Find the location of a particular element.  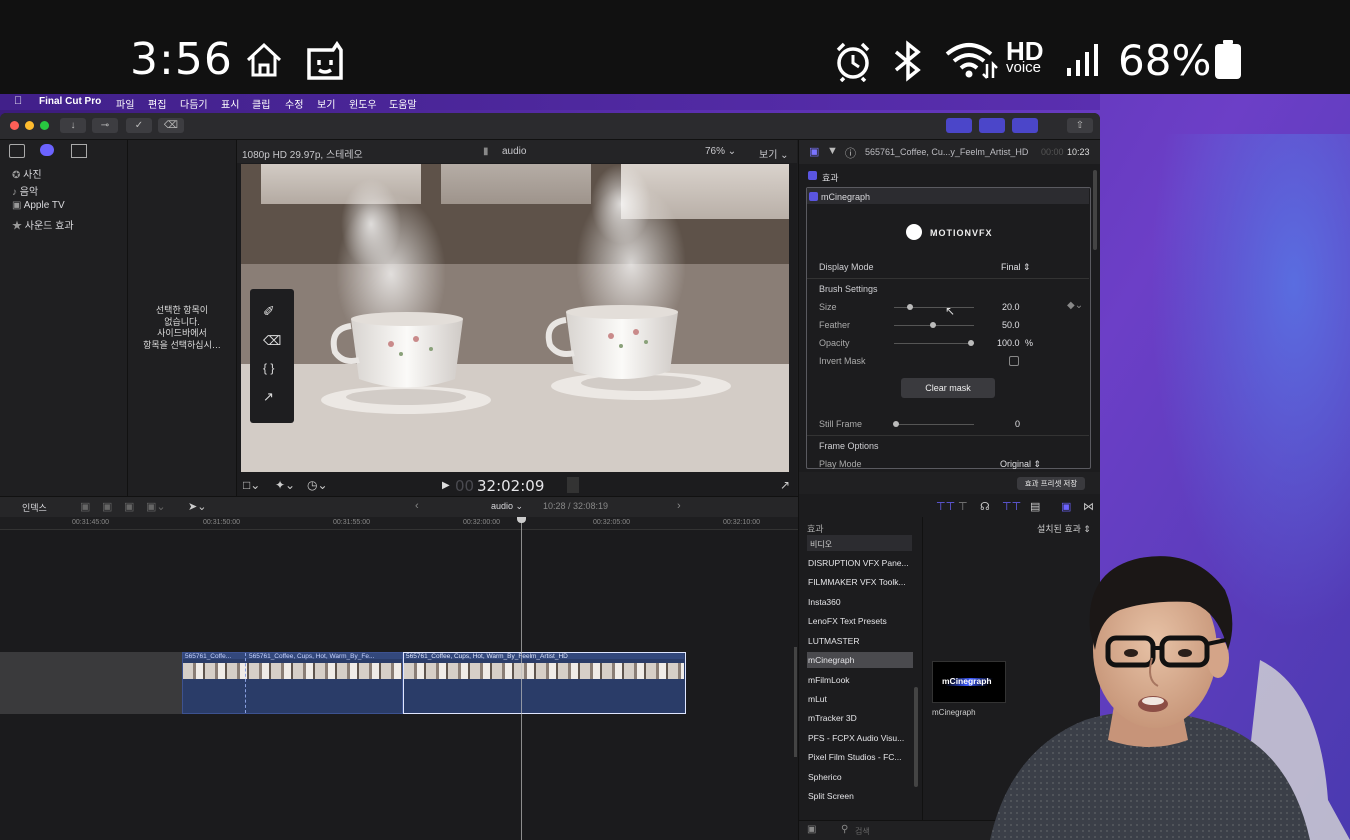

headphones-icon: ☊ is located at coordinates (985, 506).